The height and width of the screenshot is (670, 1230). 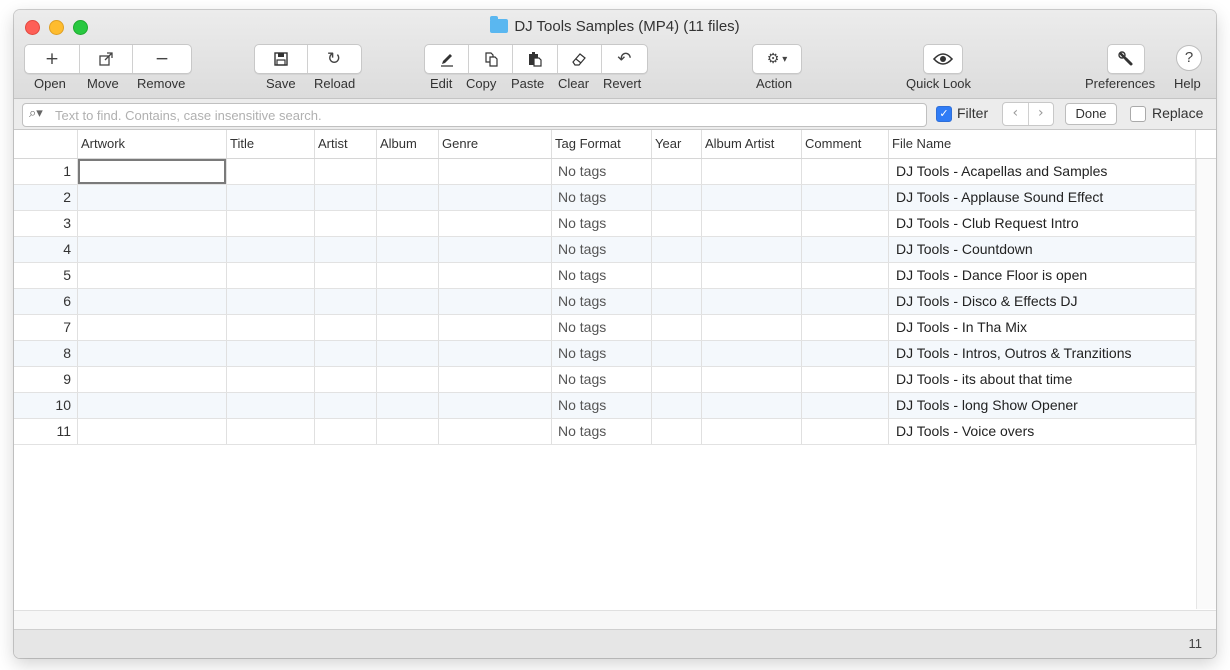 I want to click on edit-button, so click(x=447, y=59).